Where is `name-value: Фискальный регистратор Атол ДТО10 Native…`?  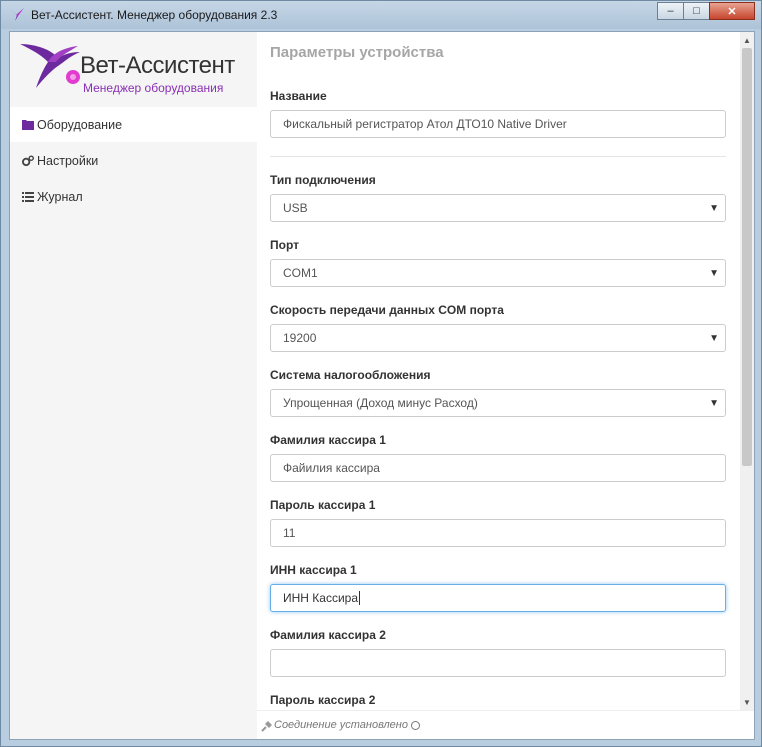
name-value: Фискальный регистратор Атол ДТО10 Native… is located at coordinates (425, 124).